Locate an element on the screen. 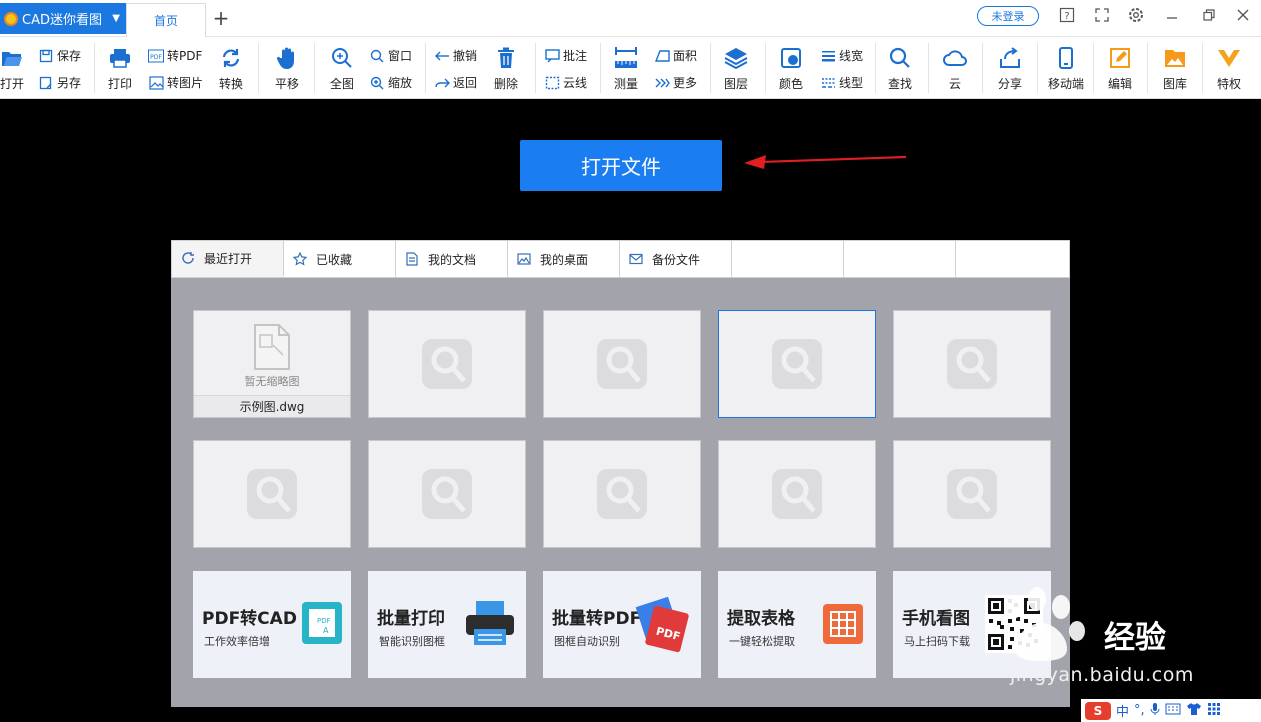  settings-icon is located at coordinates (1136, 15).